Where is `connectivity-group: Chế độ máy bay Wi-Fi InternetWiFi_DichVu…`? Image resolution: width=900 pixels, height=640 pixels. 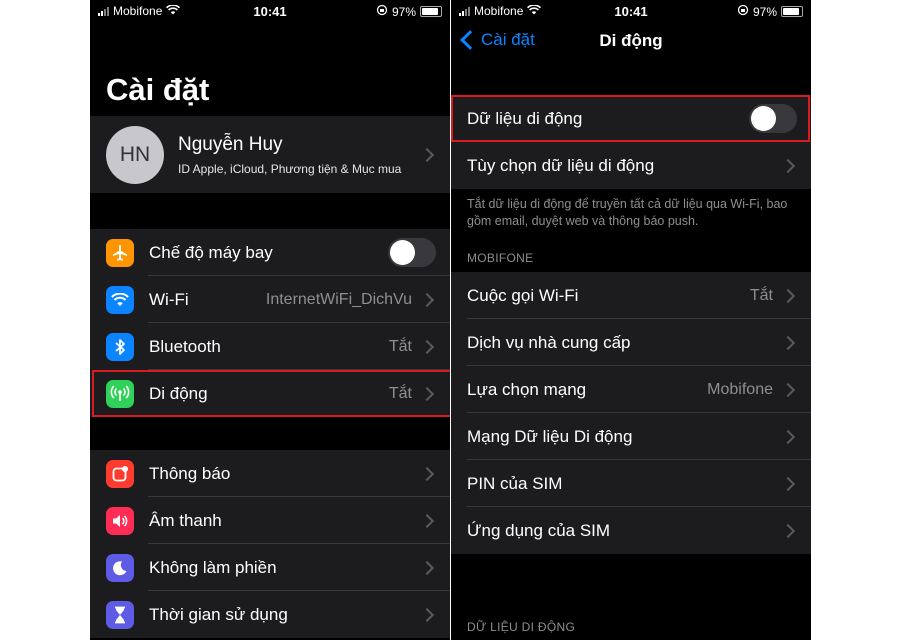
connectivity-group: Chế độ máy bay Wi-Fi InternetWiFi_DichVu… is located at coordinates (270, 323).